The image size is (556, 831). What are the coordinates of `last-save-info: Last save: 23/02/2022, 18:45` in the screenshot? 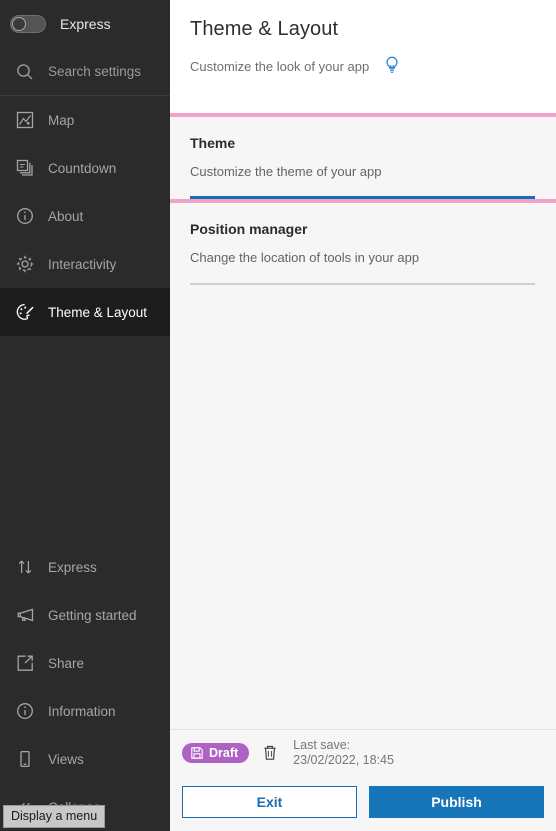 It's located at (343, 753).